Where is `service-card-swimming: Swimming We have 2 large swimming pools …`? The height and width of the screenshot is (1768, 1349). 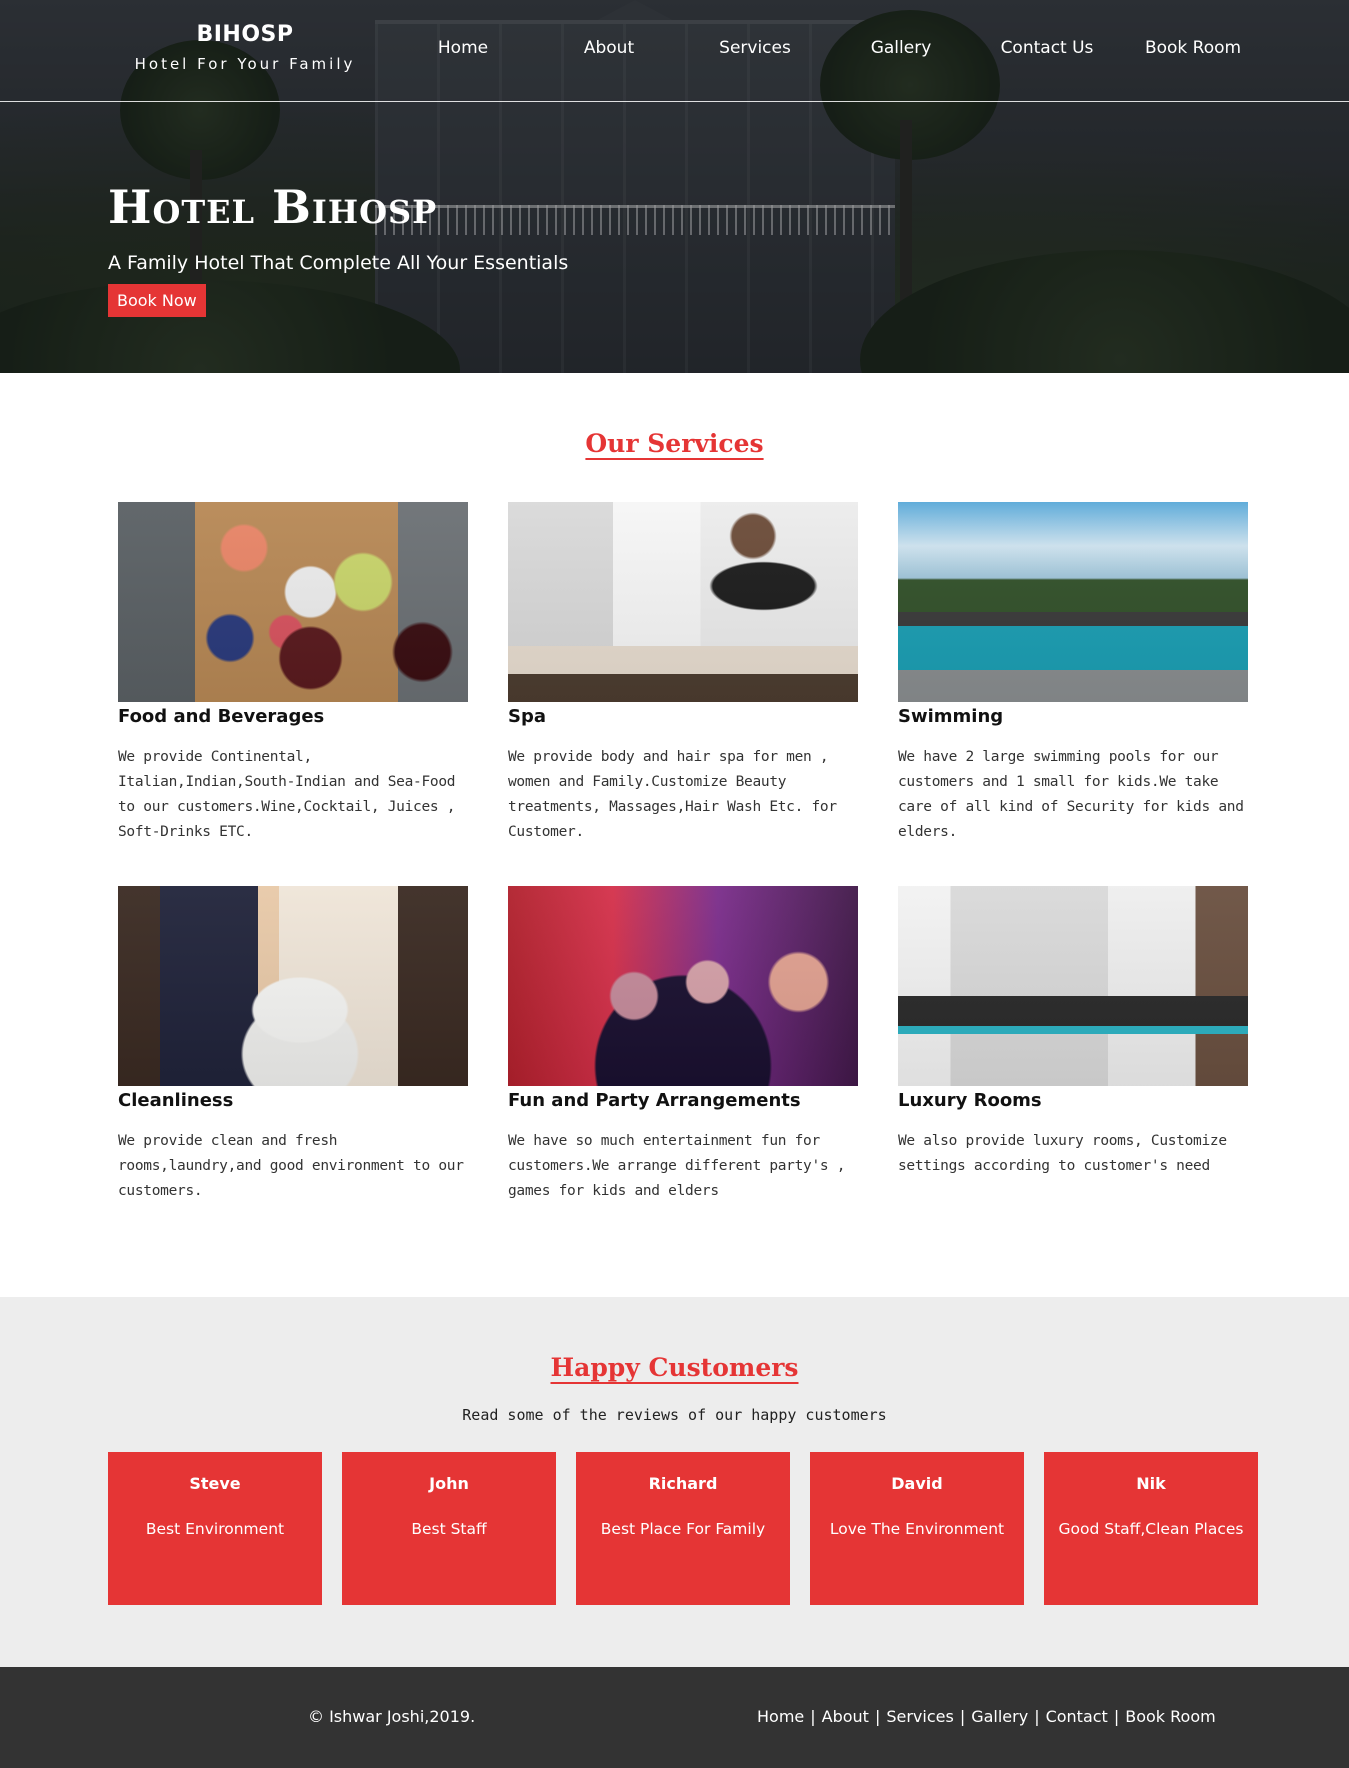
service-card-swimming: Swimming We have 2 large swimming pools … is located at coordinates (1073, 676).